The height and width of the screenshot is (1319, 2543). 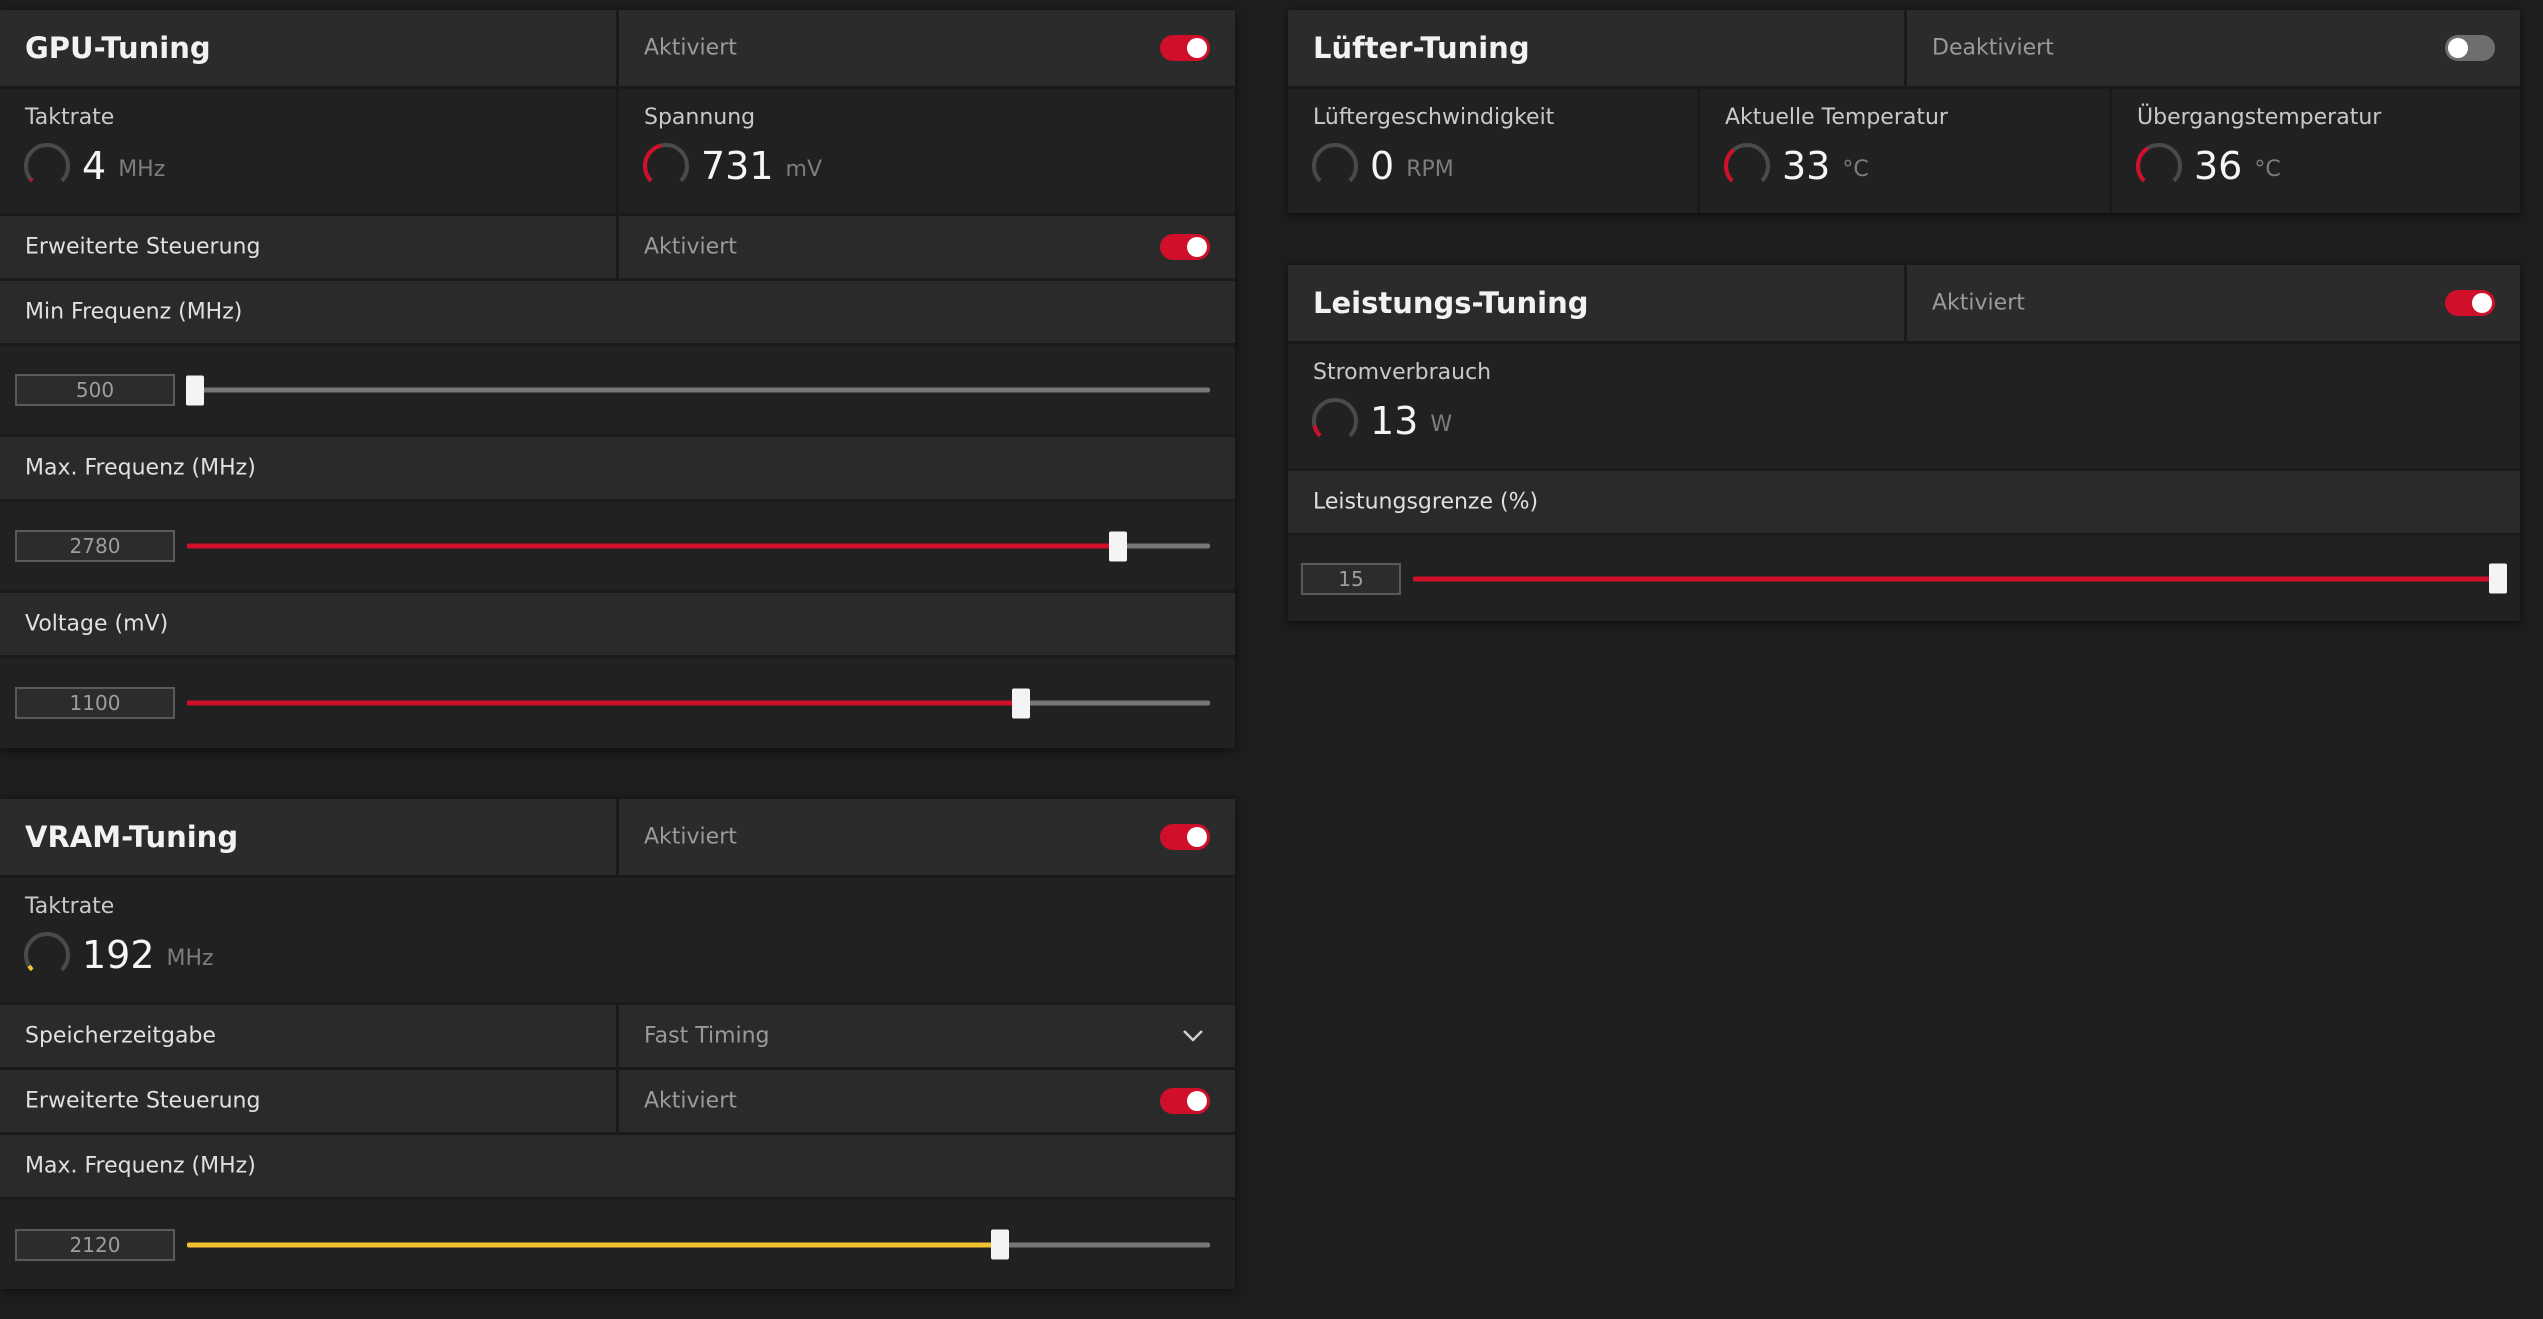 I want to click on vram-timing-dropdown: Fast Timing, so click(x=927, y=1036).